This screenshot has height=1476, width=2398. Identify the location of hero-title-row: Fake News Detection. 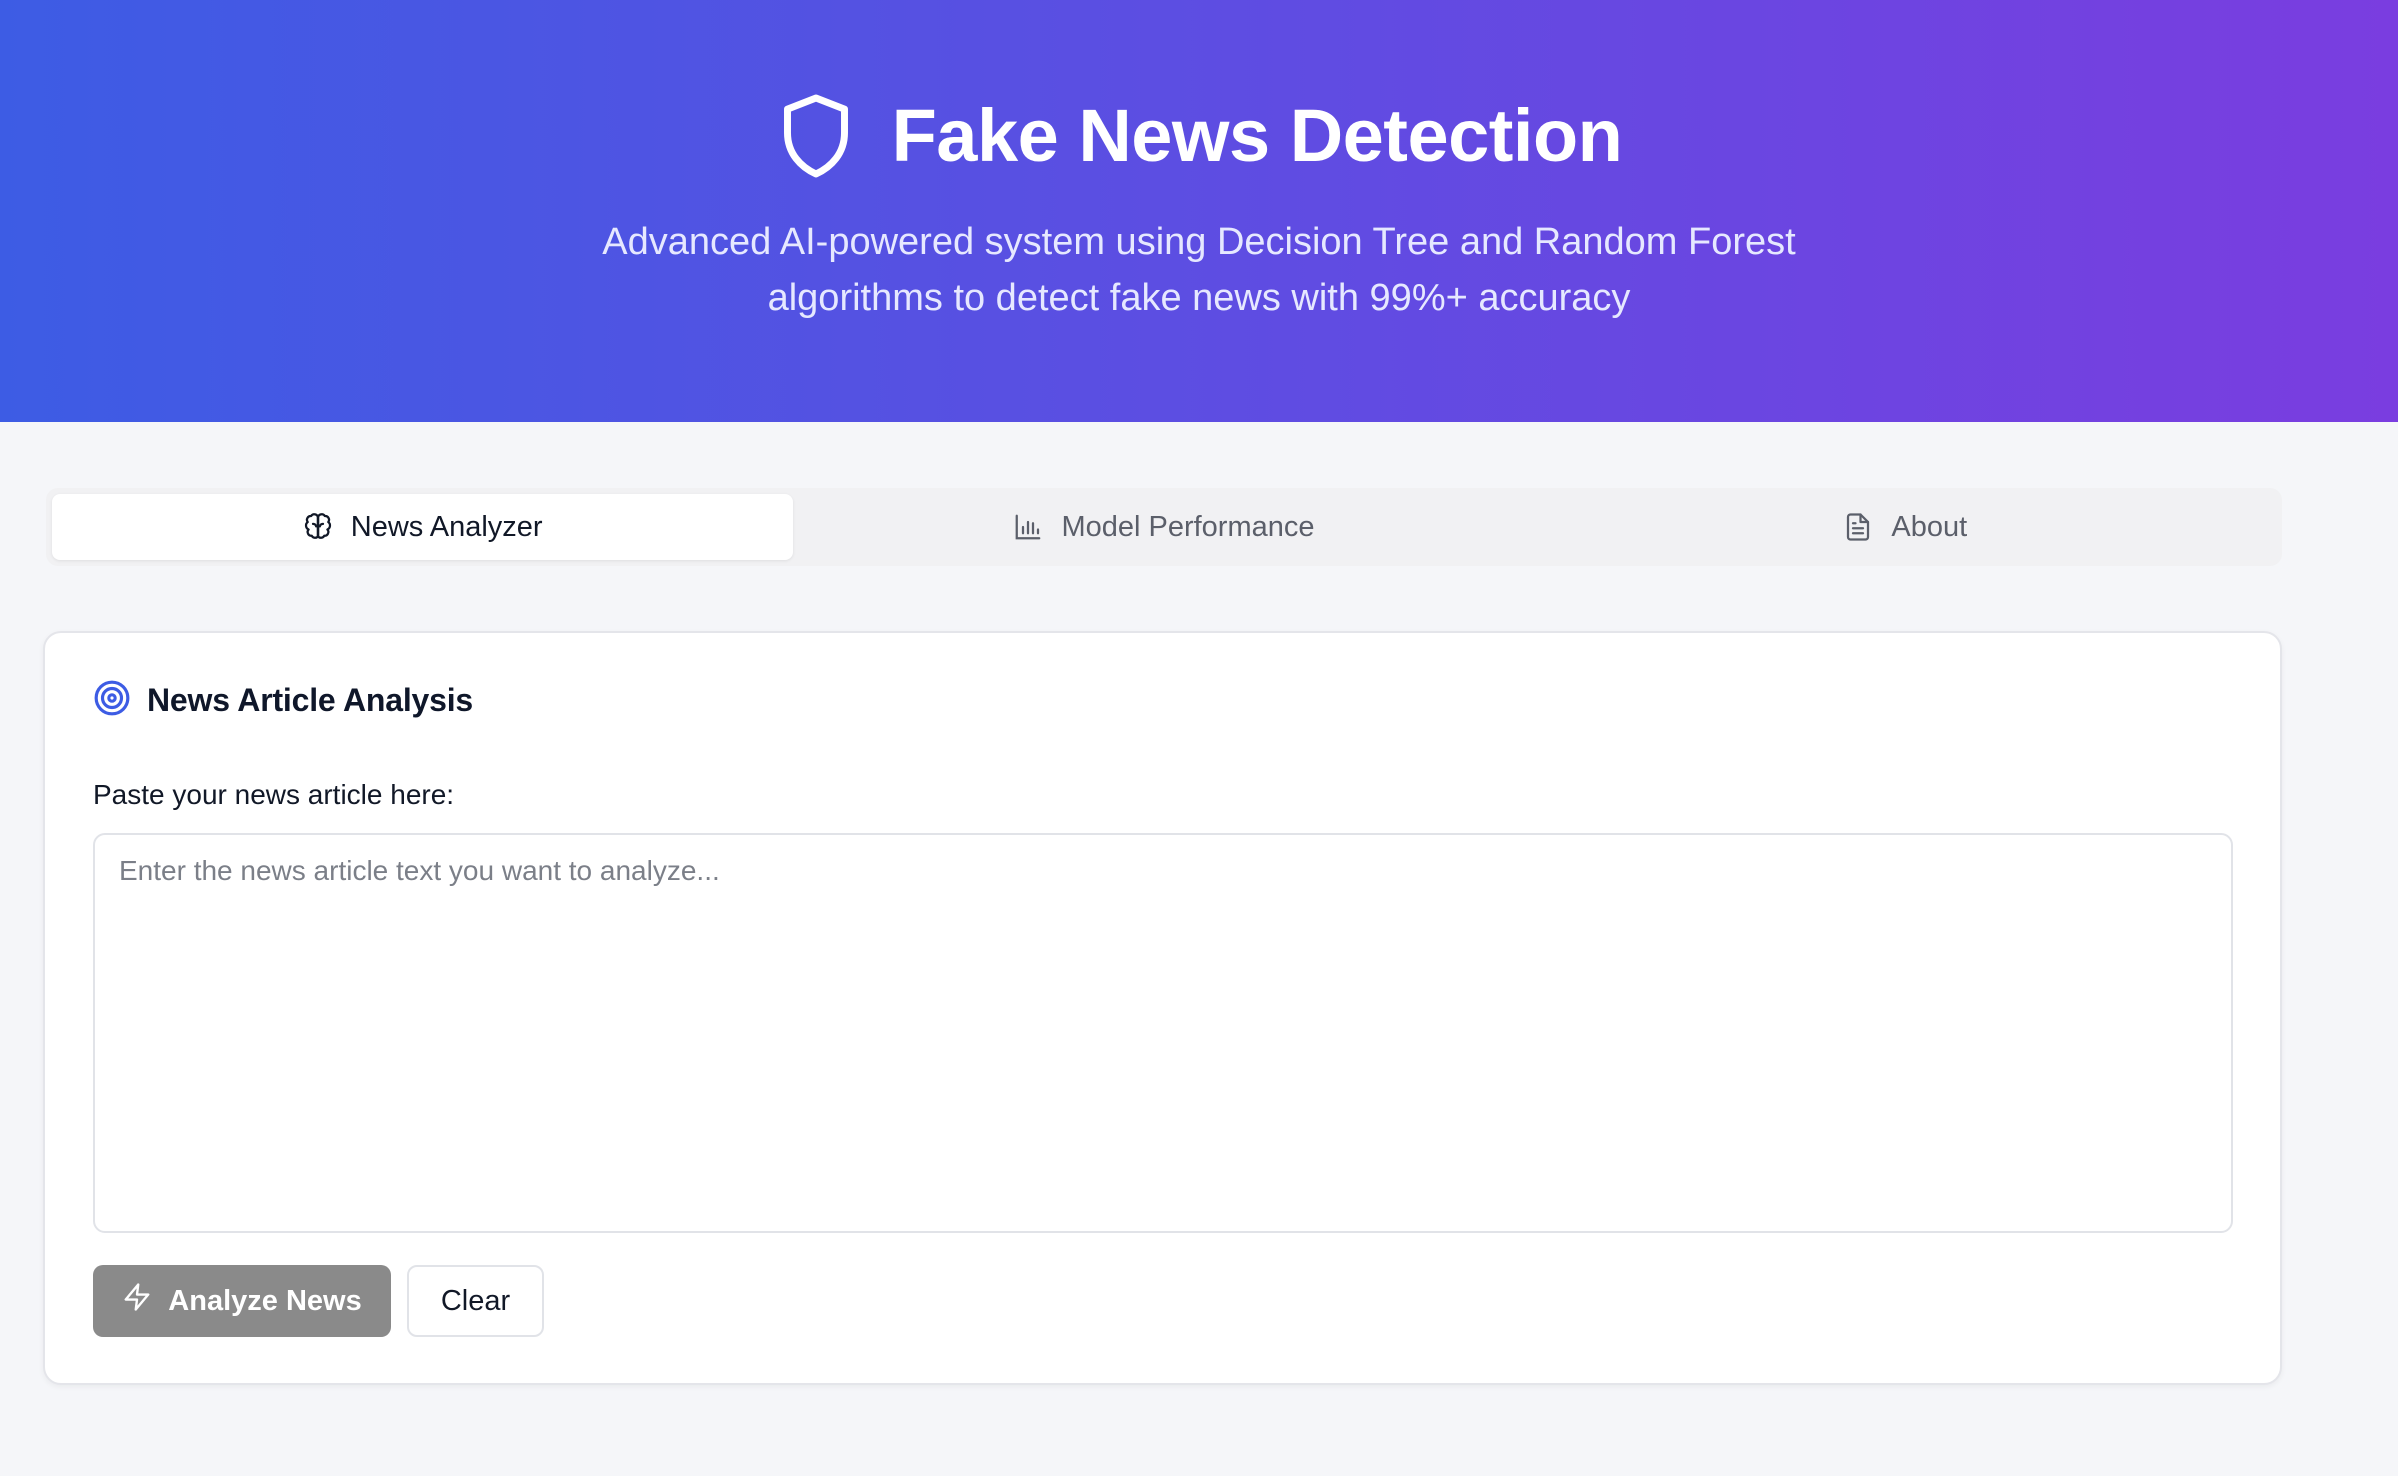
(1199, 136).